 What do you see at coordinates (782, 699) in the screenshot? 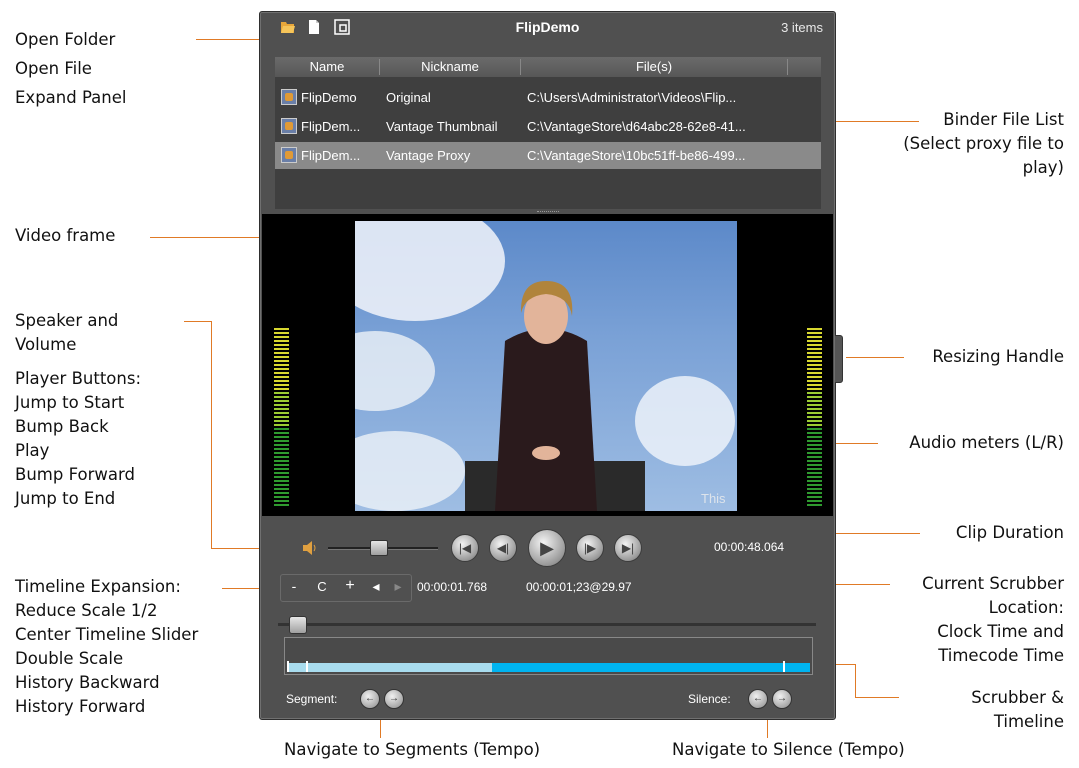
I see `silence-forward-button: →` at bounding box center [782, 699].